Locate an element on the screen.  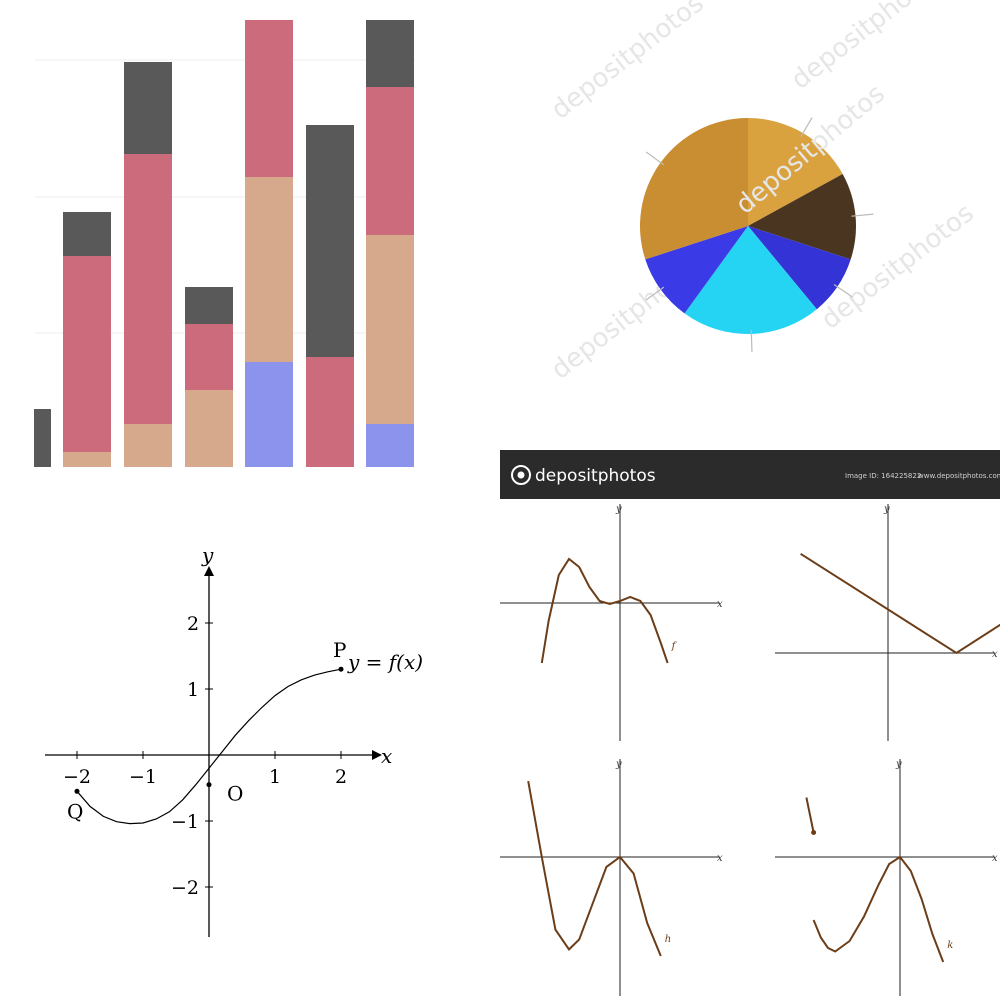
x-tick-label: 1 is located at coordinates (275, 777).